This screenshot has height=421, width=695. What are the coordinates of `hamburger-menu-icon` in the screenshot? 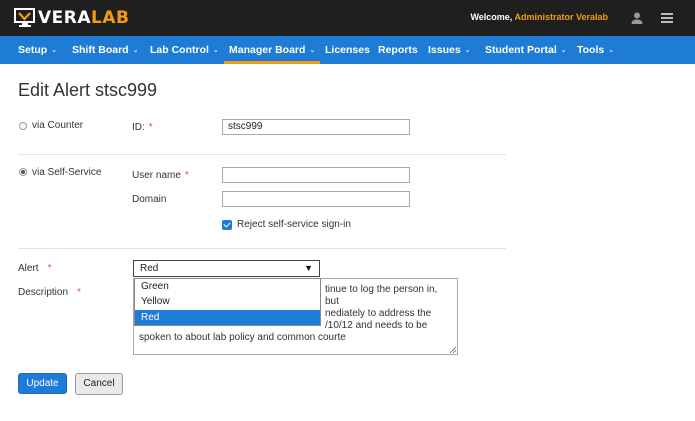 It's located at (667, 18).